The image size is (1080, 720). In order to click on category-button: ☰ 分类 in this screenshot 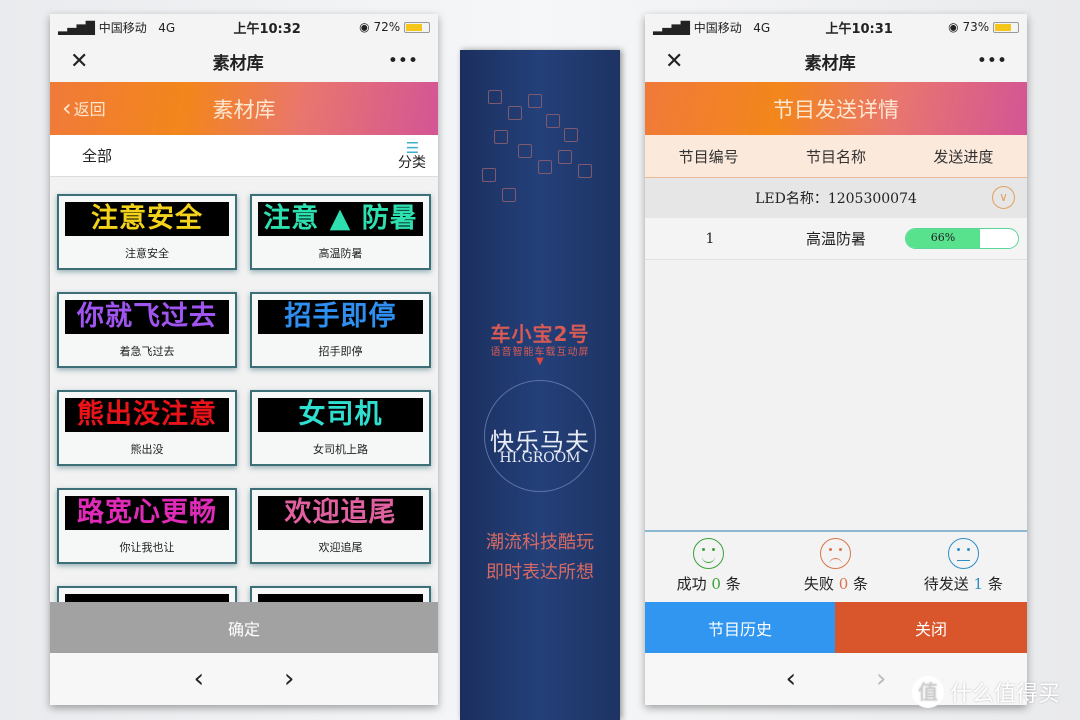, I will do `click(412, 154)`.